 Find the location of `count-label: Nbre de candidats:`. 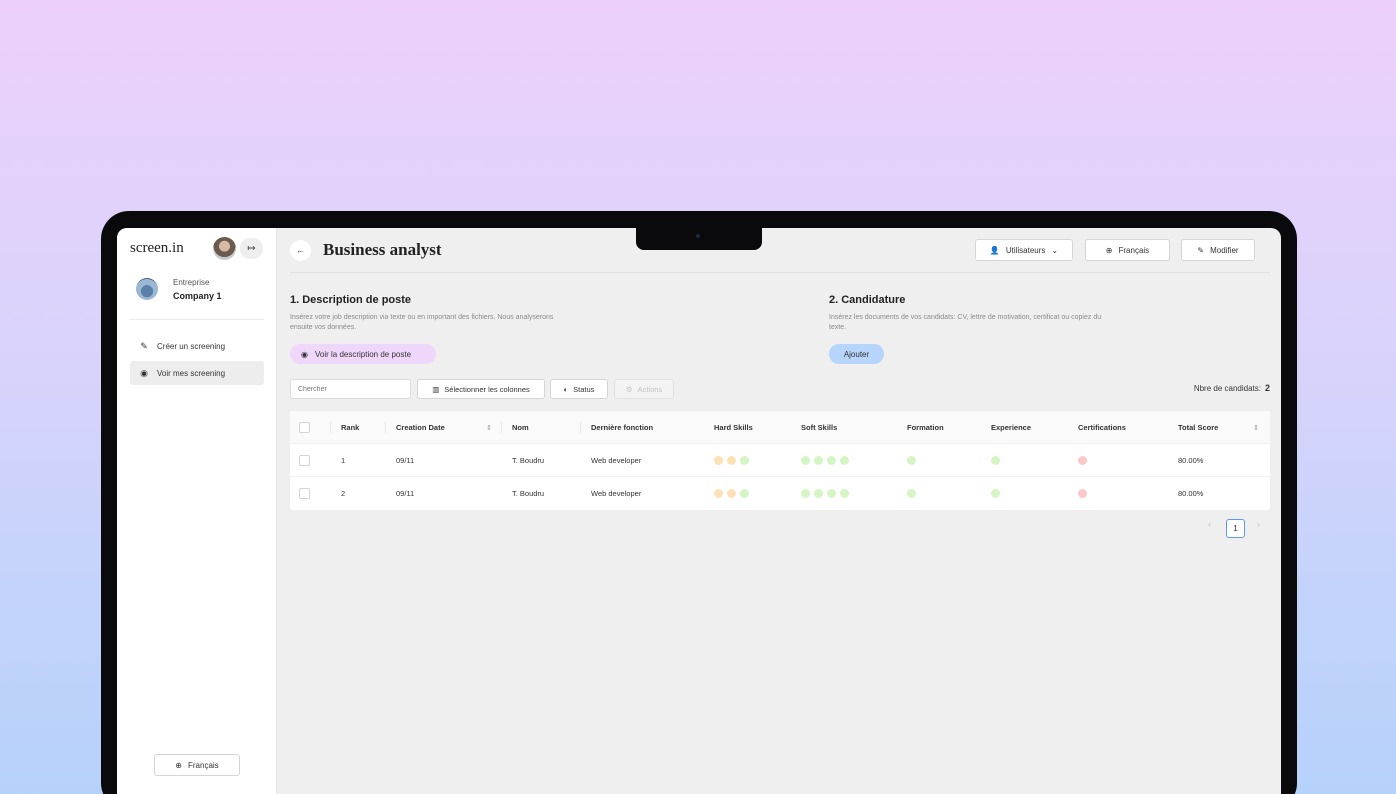

count-label: Nbre de candidats: is located at coordinates (1227, 388).